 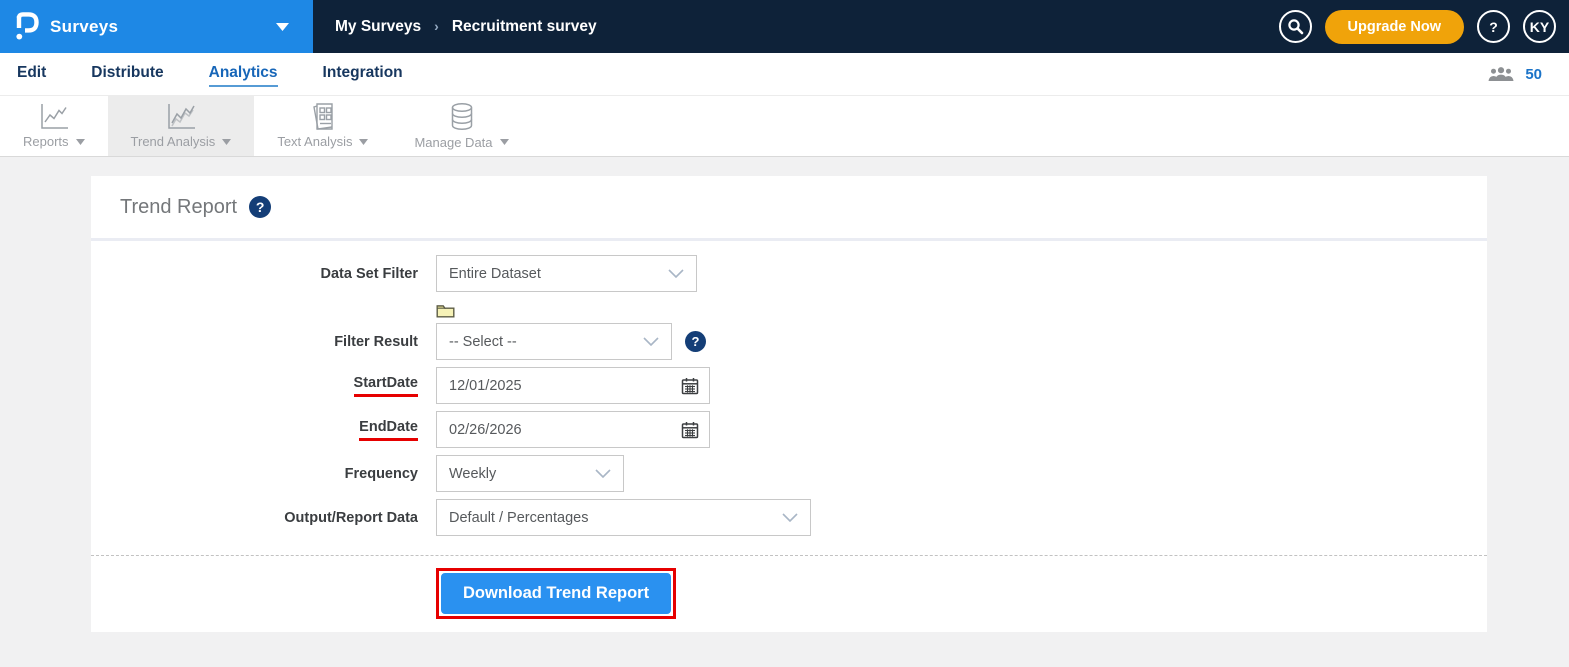 I want to click on toolbar-item-manage-data: Manage Data, so click(x=461, y=126).